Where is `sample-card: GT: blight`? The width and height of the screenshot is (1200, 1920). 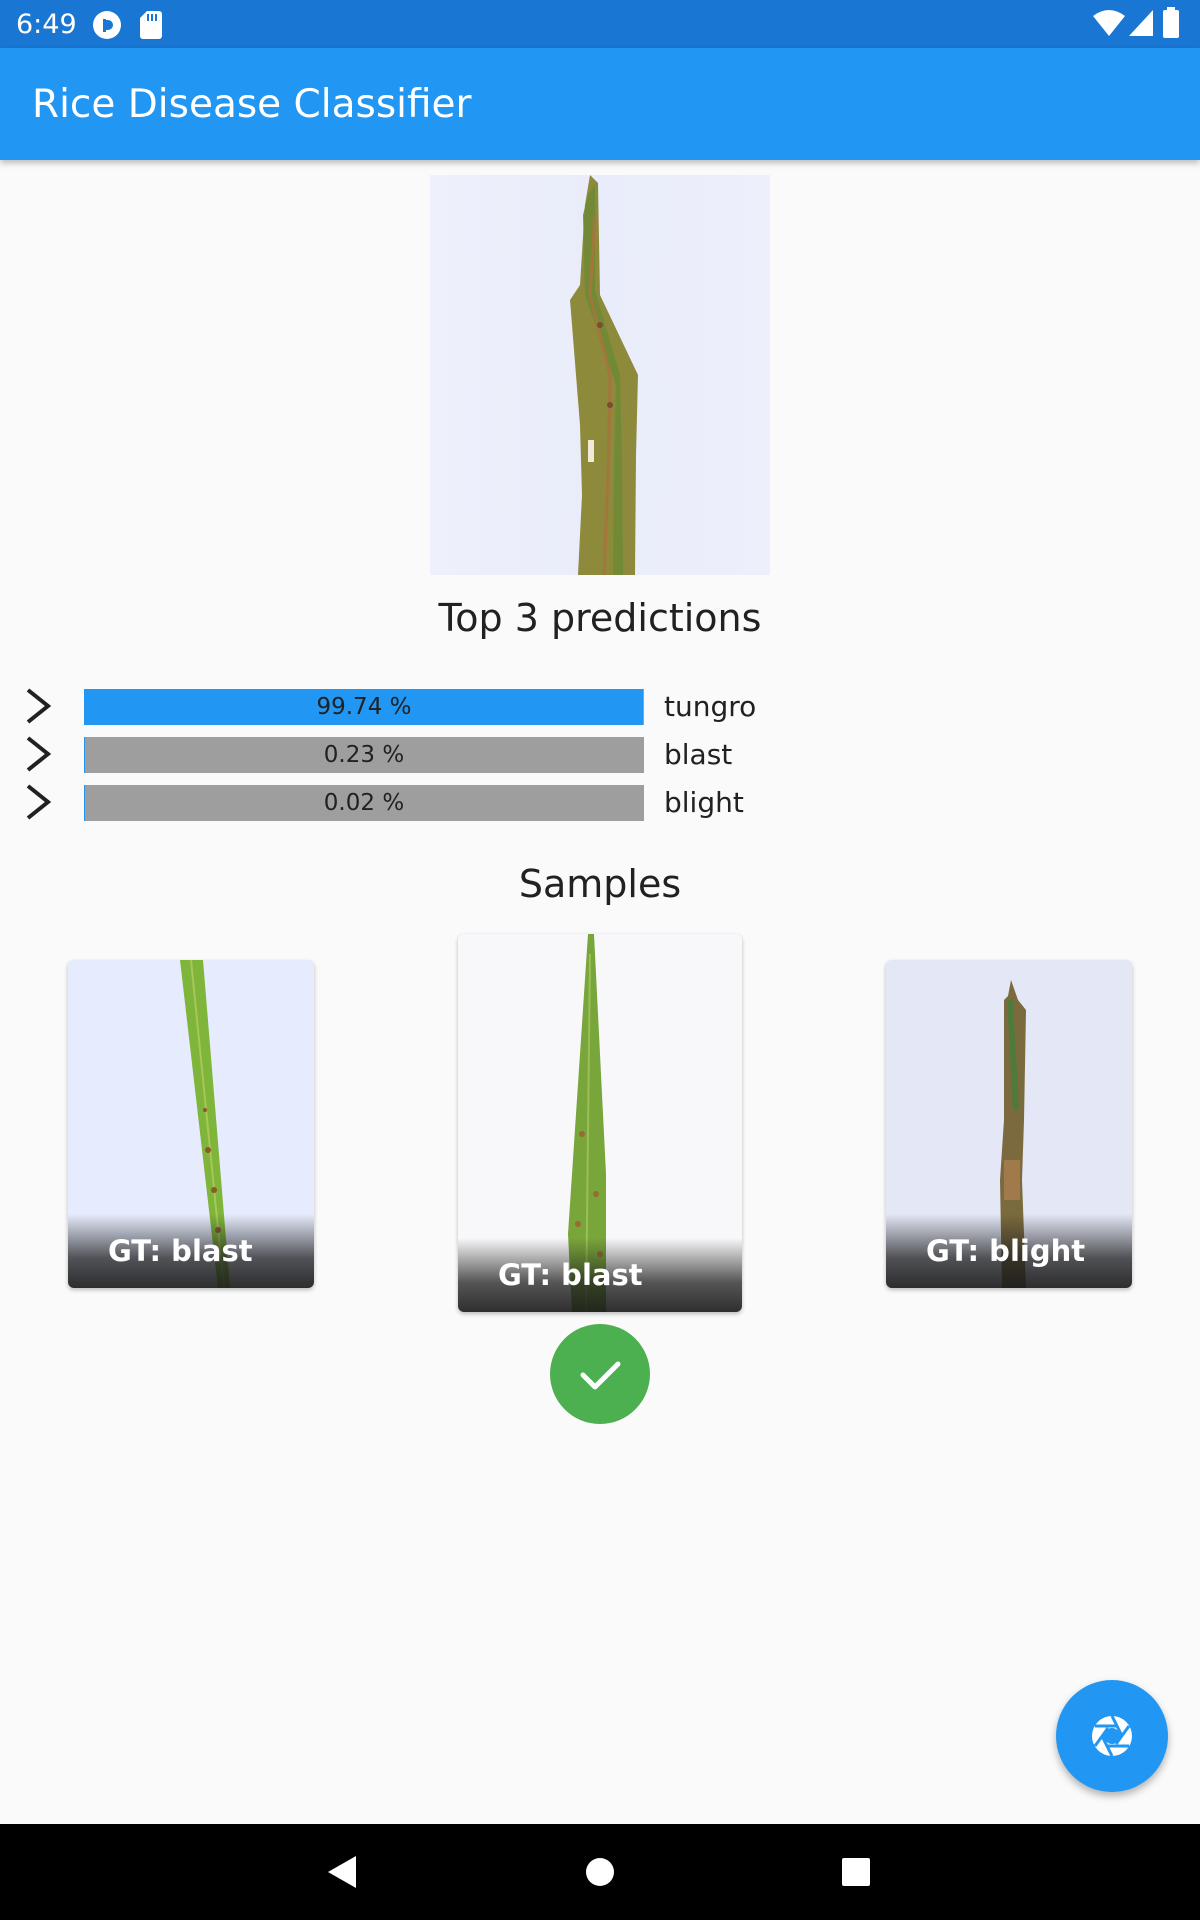 sample-card: GT: blight is located at coordinates (1009, 1124).